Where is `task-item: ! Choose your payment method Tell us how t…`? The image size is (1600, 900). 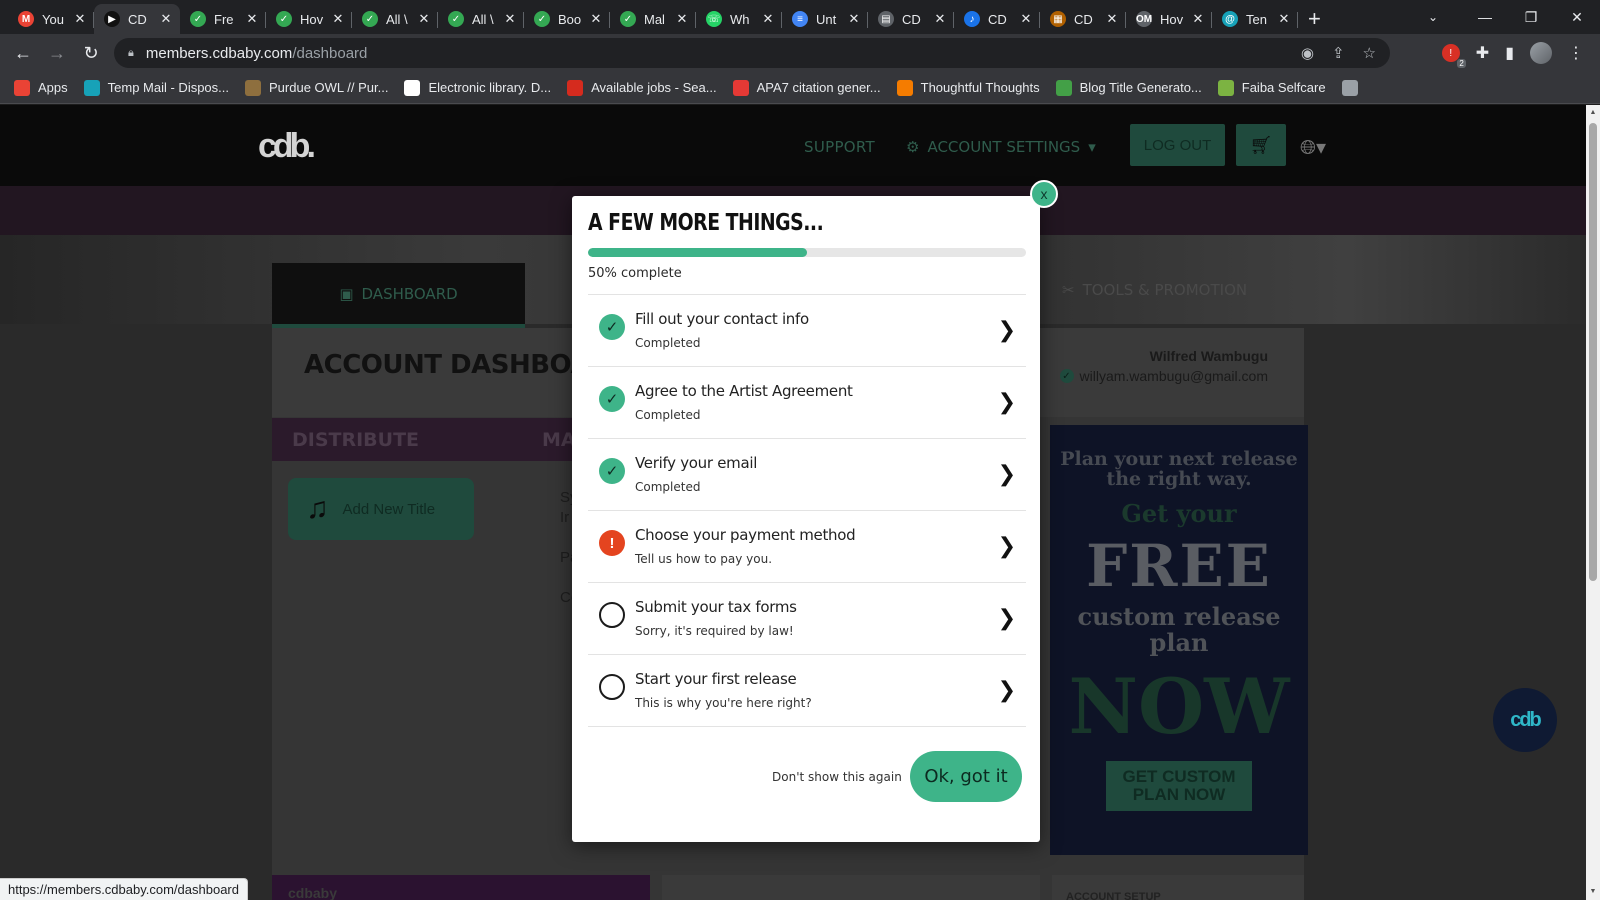
task-item: ! Choose your payment method Tell us how t… is located at coordinates (807, 547).